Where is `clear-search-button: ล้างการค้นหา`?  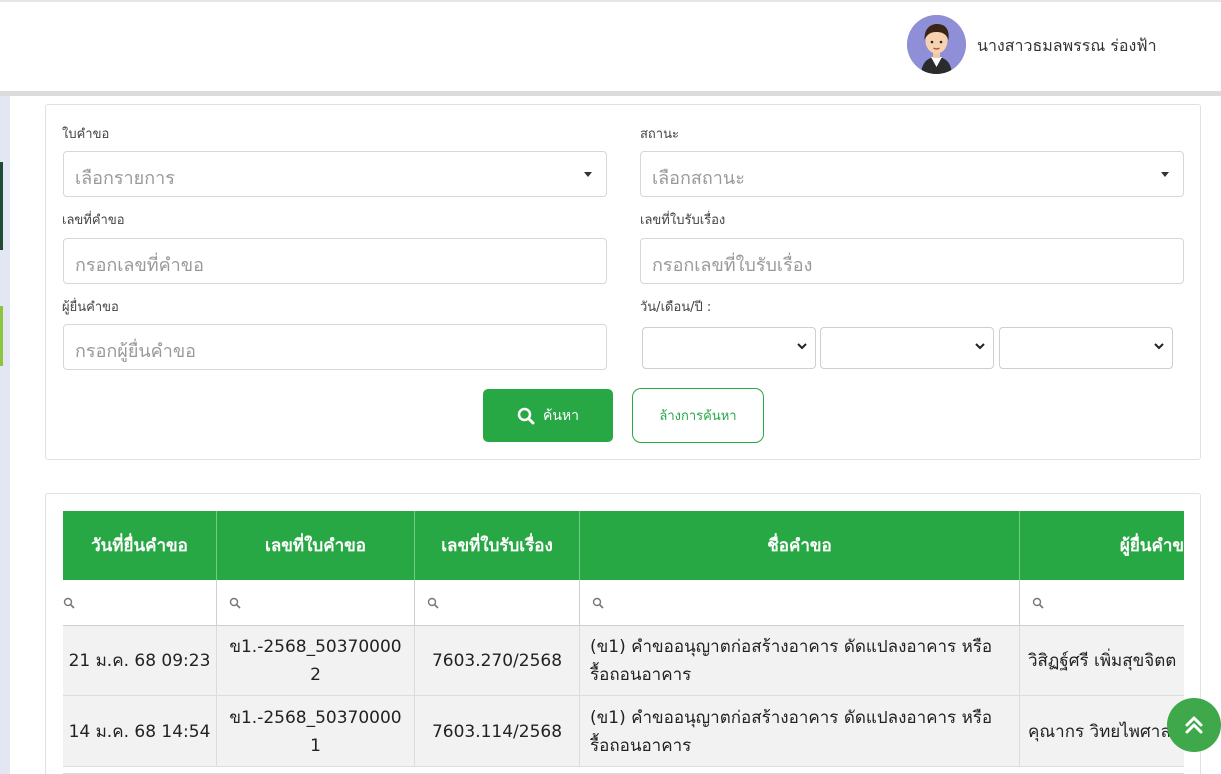
clear-search-button: ล้างการค้นหา is located at coordinates (698, 415).